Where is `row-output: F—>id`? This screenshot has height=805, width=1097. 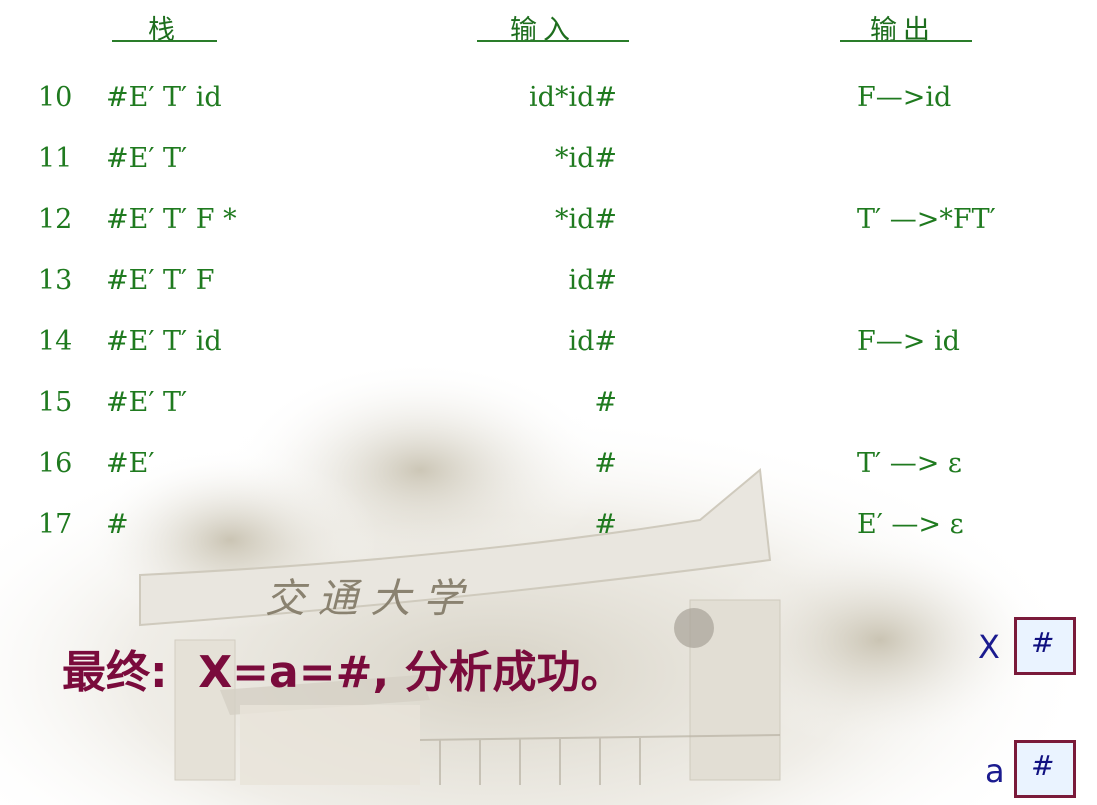
row-output: F—>id is located at coordinates (904, 97).